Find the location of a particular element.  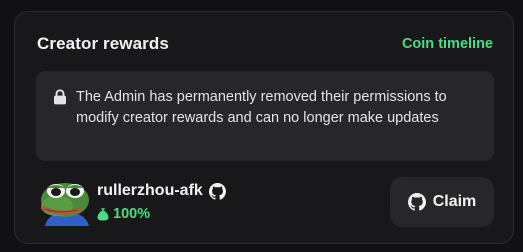

claim-button: Claim is located at coordinates (442, 202).